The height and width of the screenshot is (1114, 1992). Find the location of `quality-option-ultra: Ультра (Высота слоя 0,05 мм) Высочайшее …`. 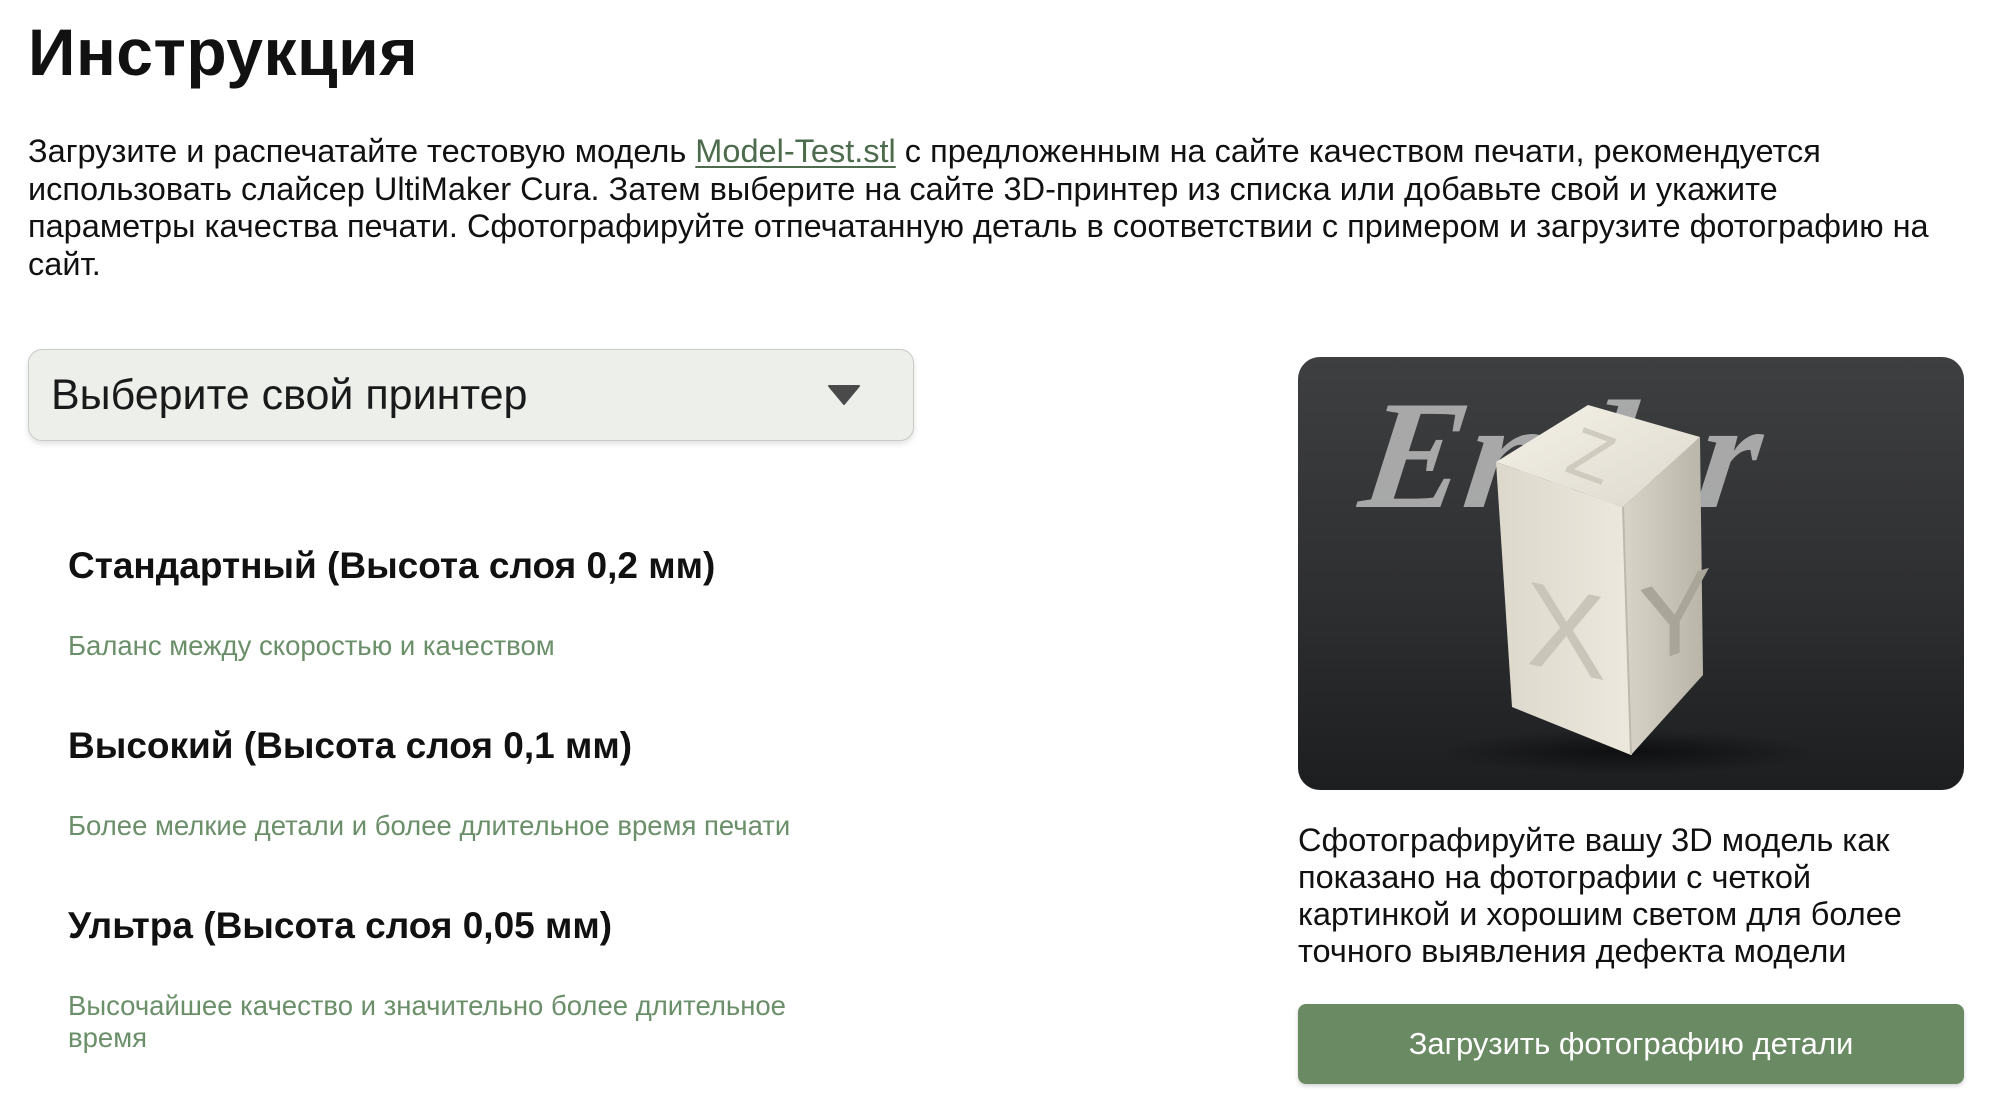

quality-option-ultra: Ультра (Высота слоя 0,05 мм) Высочайшее … is located at coordinates (468, 979).